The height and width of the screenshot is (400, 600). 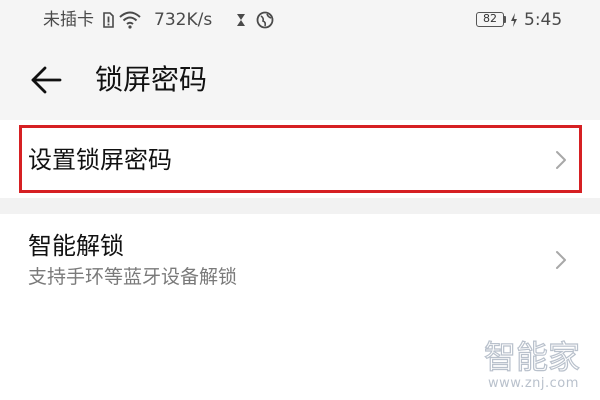 I want to click on smart-unlock-description: 支持手环等蓝牙设备解锁, so click(x=133, y=277).